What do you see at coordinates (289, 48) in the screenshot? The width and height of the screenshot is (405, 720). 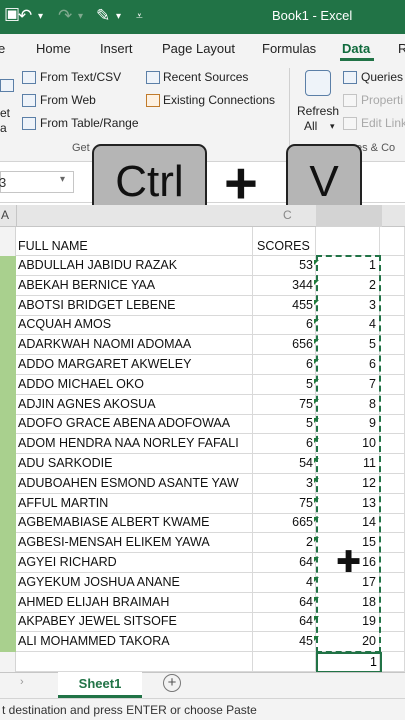 I see `tab-formulas: Formulas` at bounding box center [289, 48].